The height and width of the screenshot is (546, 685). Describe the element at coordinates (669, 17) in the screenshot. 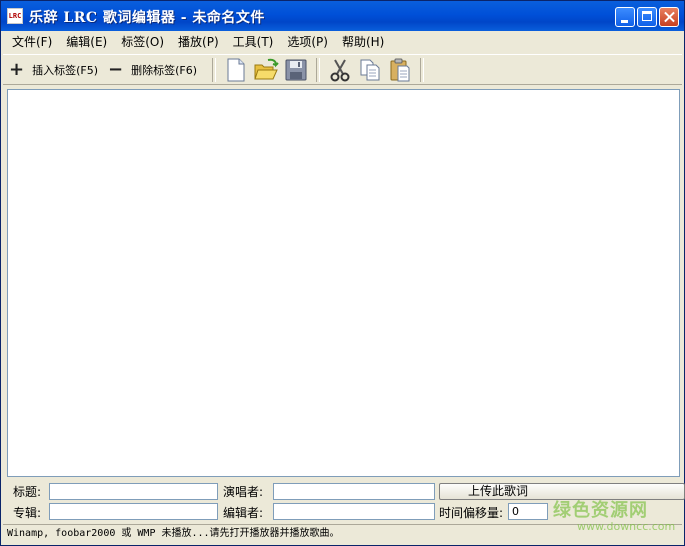

I see `close-button` at that location.